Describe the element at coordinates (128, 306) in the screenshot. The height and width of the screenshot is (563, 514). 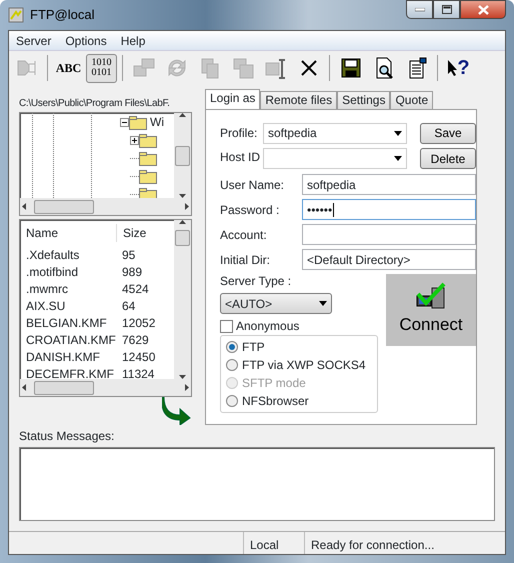
I see `file-size: 64` at that location.